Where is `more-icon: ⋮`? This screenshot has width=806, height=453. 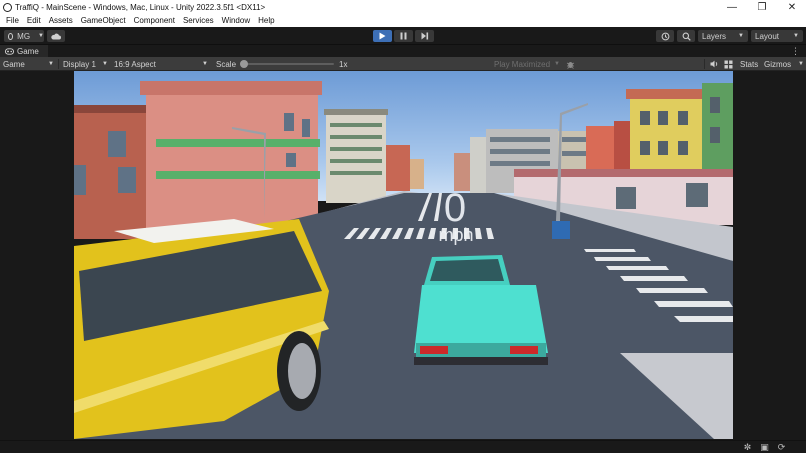
more-icon: ⋮ is located at coordinates (795, 51).